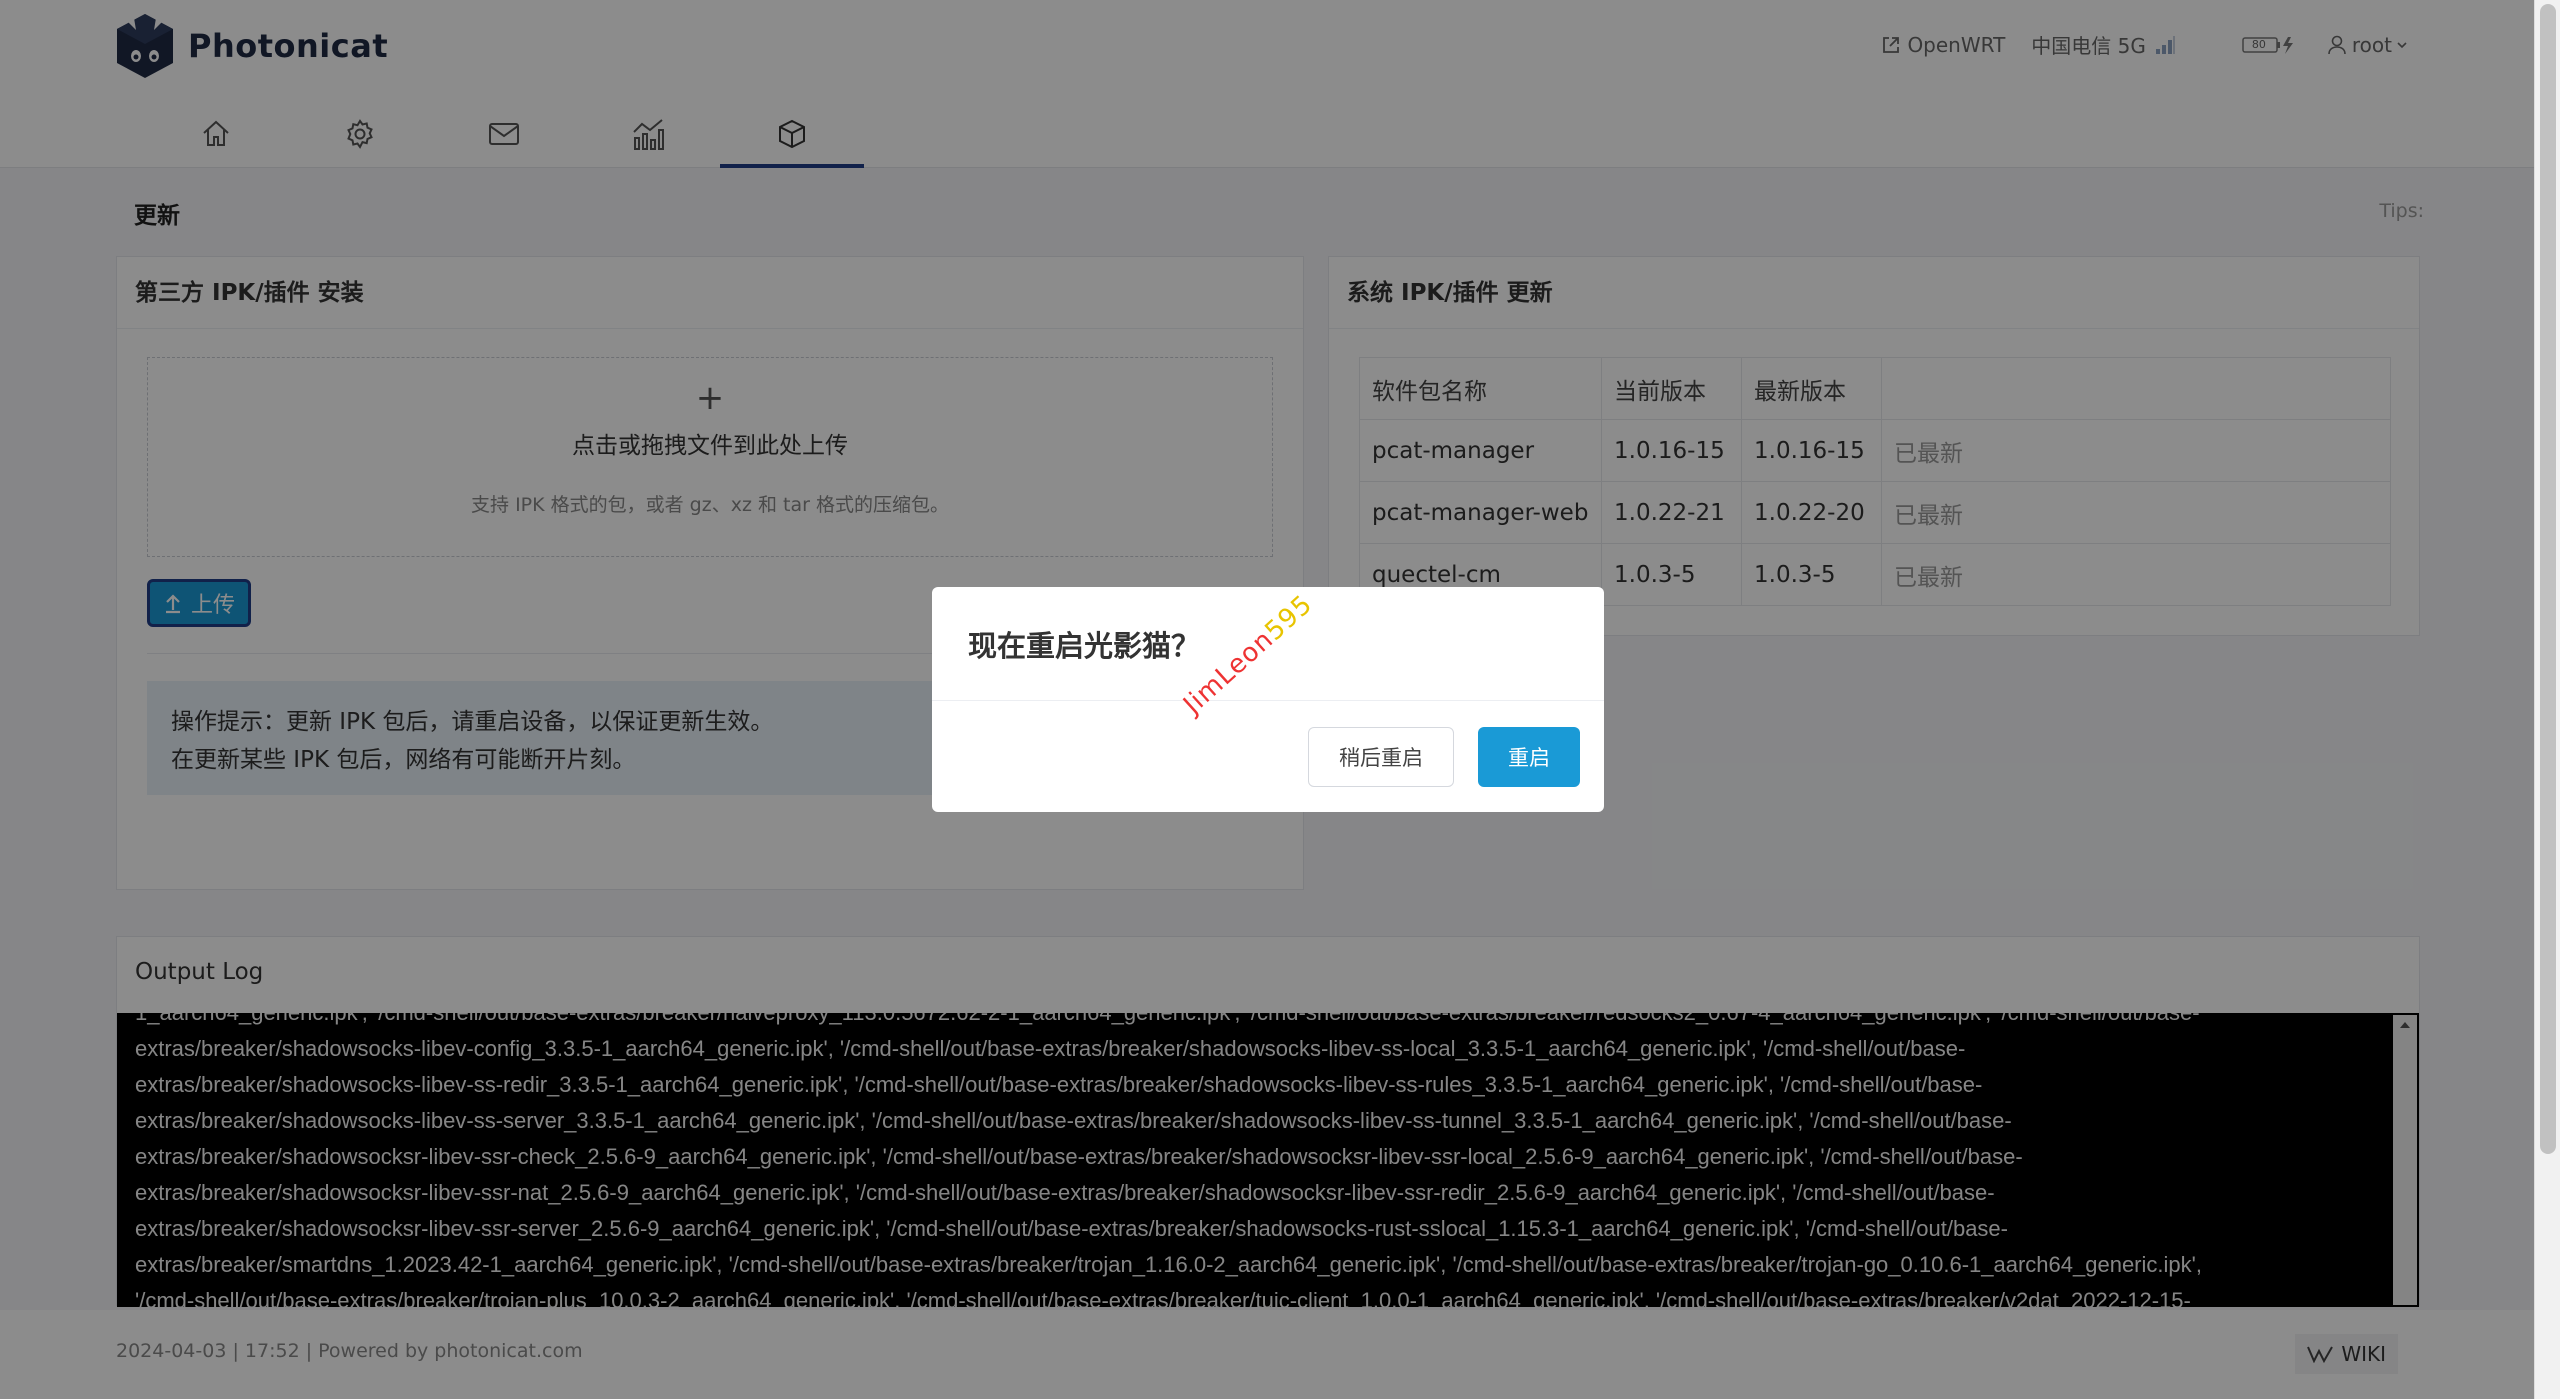 The image size is (2560, 1399). I want to click on page-scrollbar-thumb, so click(2548, 579).